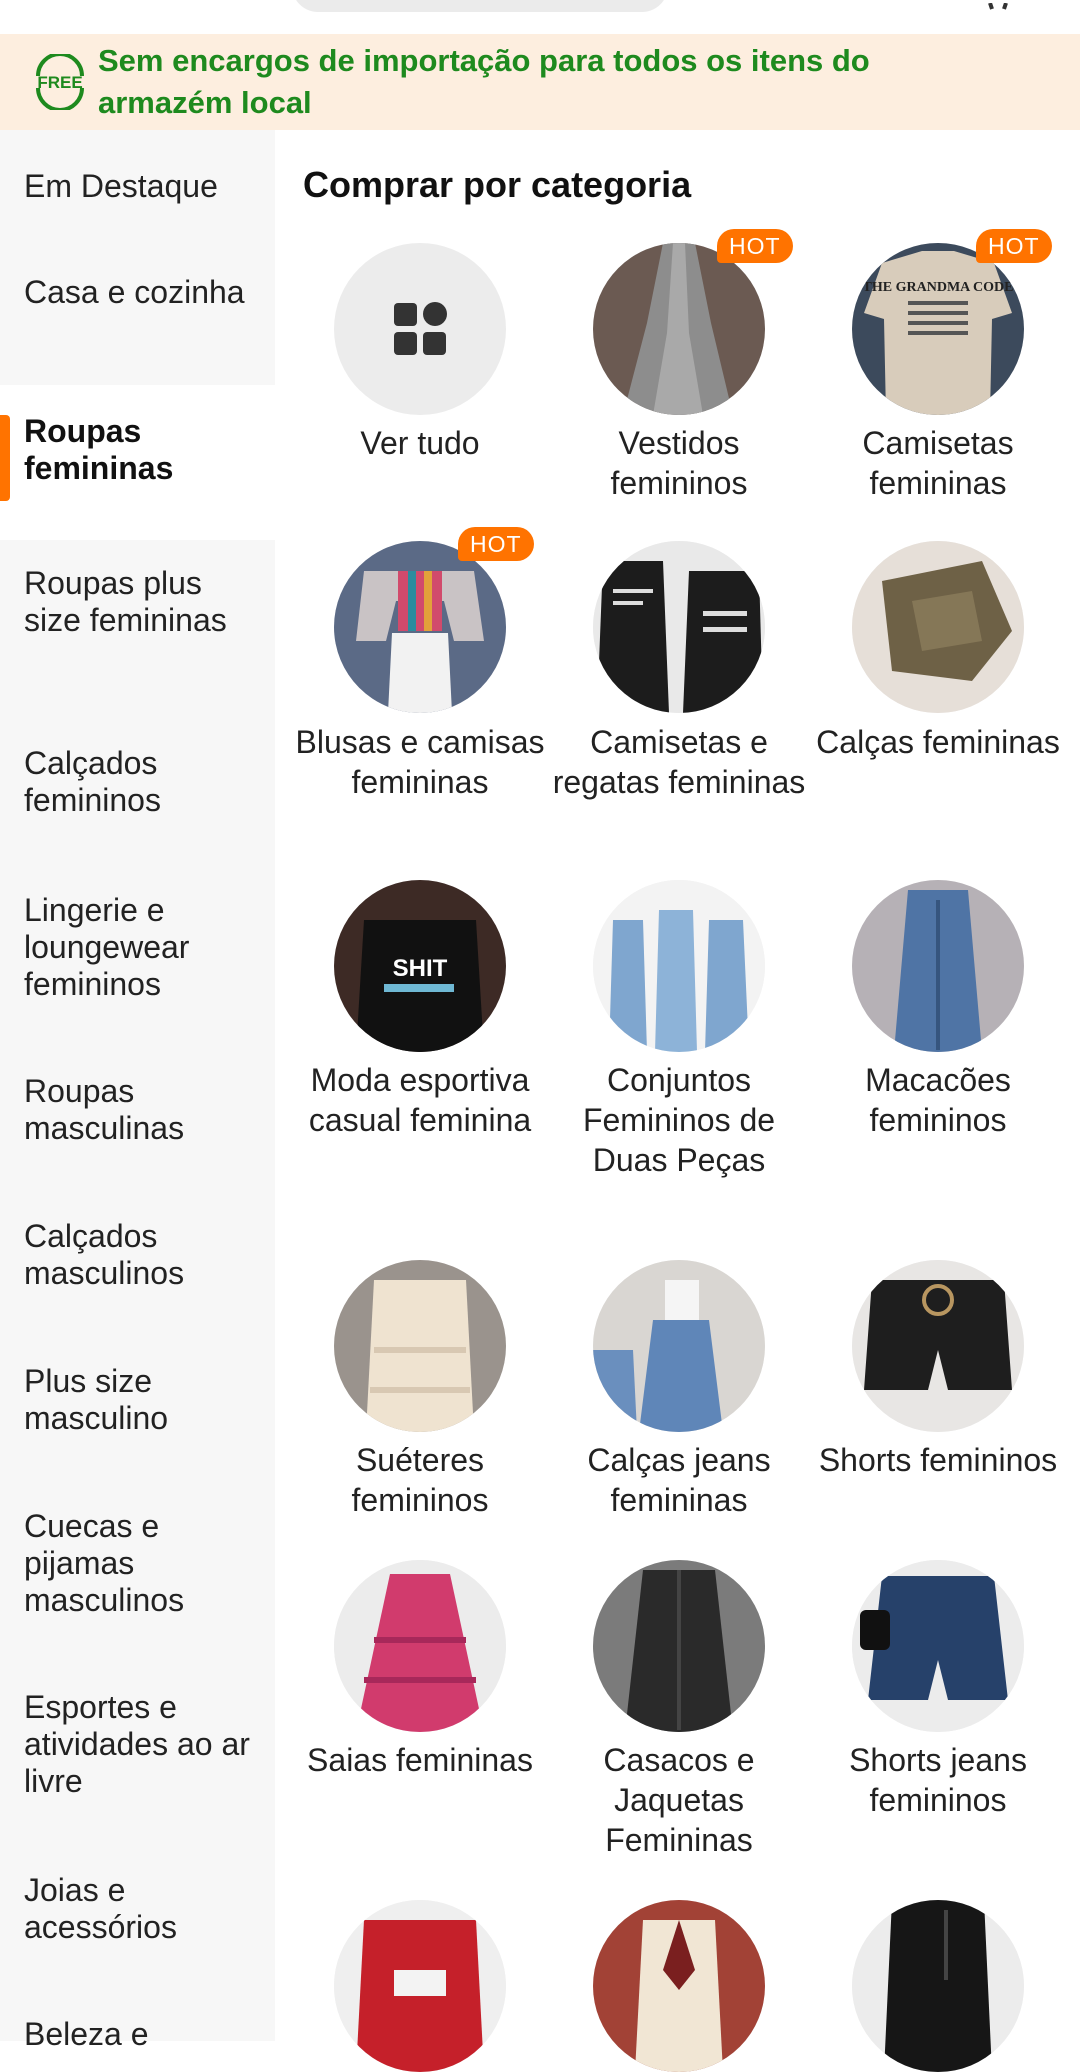  What do you see at coordinates (100, 1908) in the screenshot?
I see `sidebar-item-label: Joias e acessórios` at bounding box center [100, 1908].